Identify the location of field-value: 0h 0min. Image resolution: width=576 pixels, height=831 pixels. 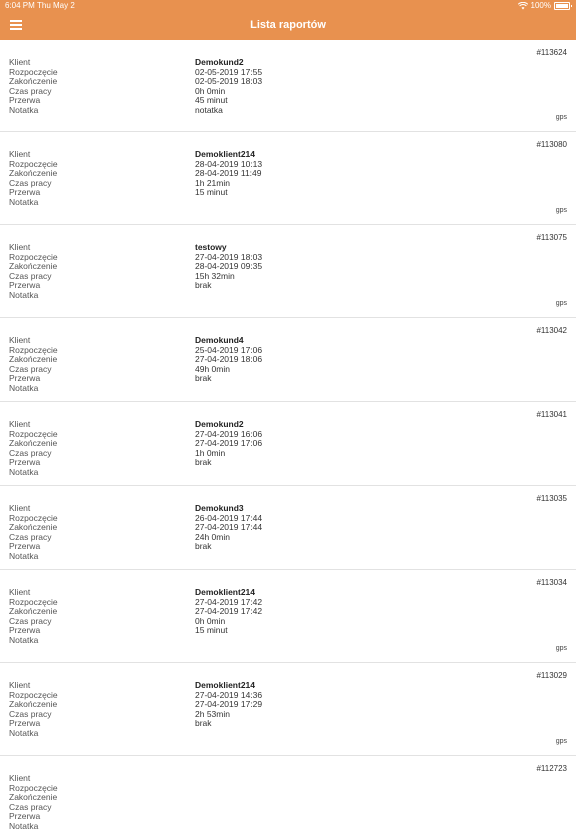
(210, 90).